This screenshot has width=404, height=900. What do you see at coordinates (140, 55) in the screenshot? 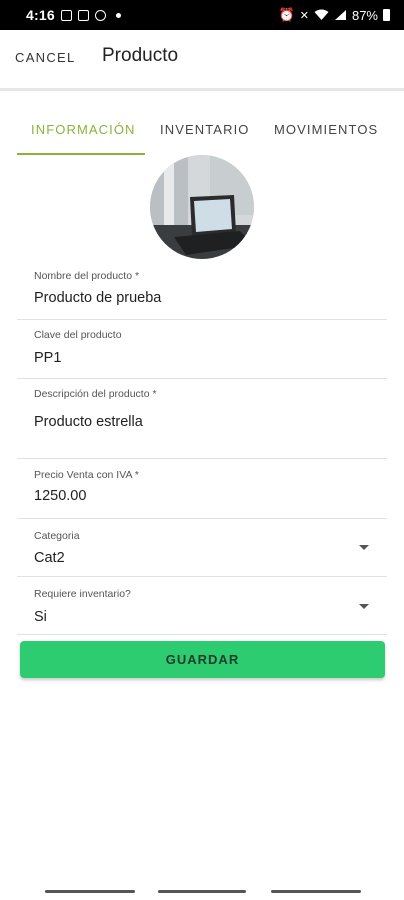
I see `page-title: Producto` at bounding box center [140, 55].